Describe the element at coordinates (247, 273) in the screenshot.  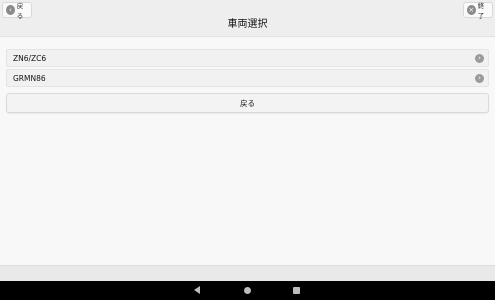
I see `footer-strip` at that location.